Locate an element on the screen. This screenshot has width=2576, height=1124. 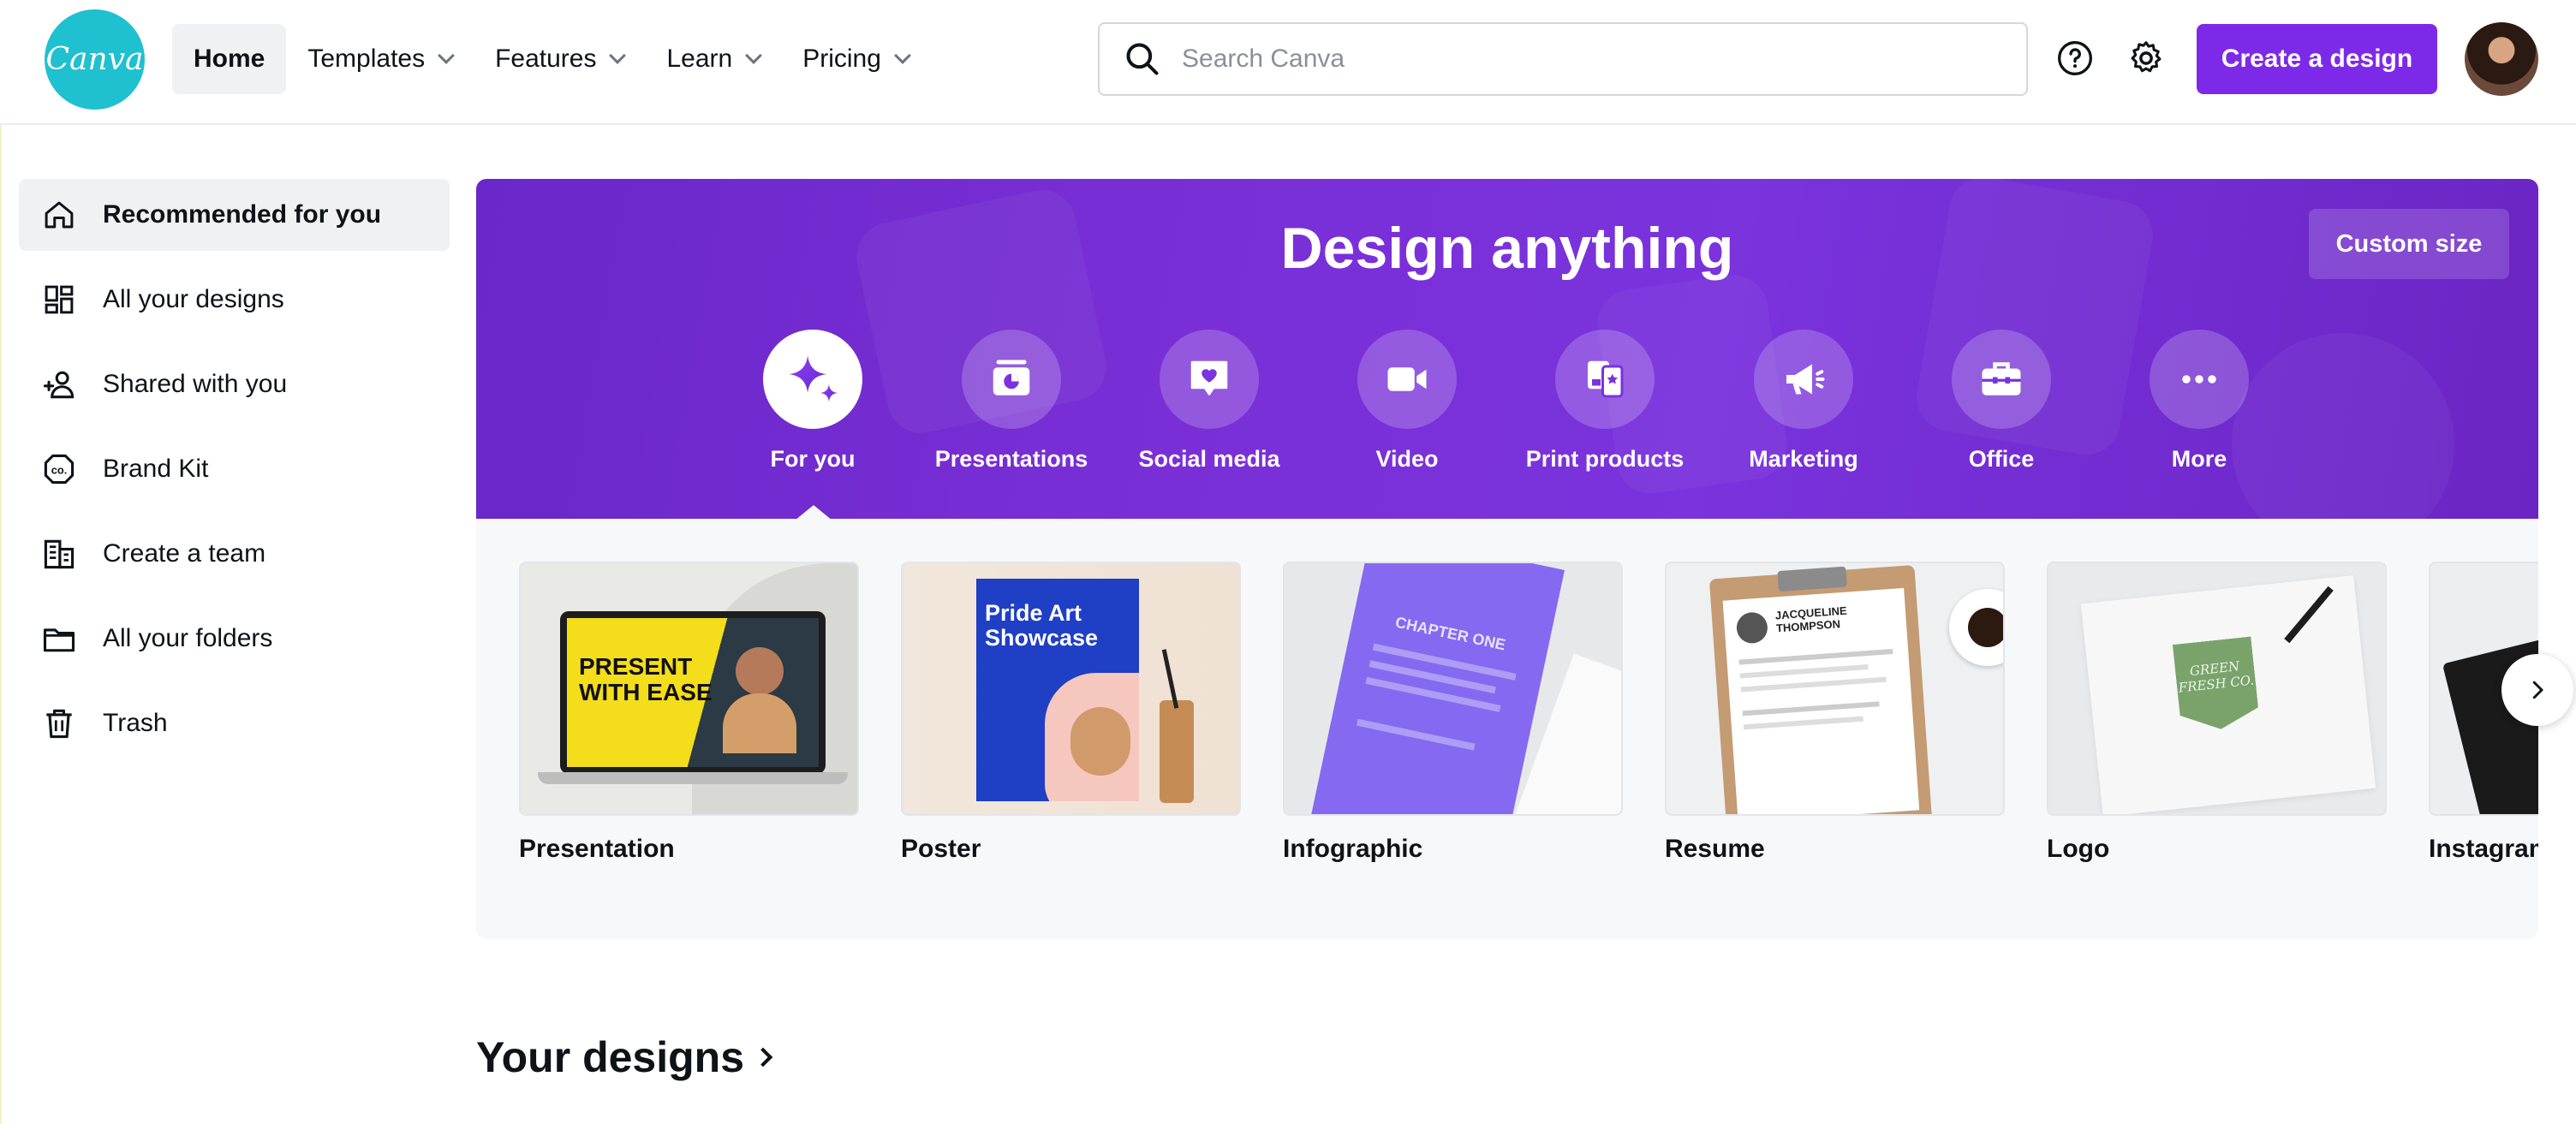
template-thumbnail: CHAPTER ONE is located at coordinates (1453, 689).